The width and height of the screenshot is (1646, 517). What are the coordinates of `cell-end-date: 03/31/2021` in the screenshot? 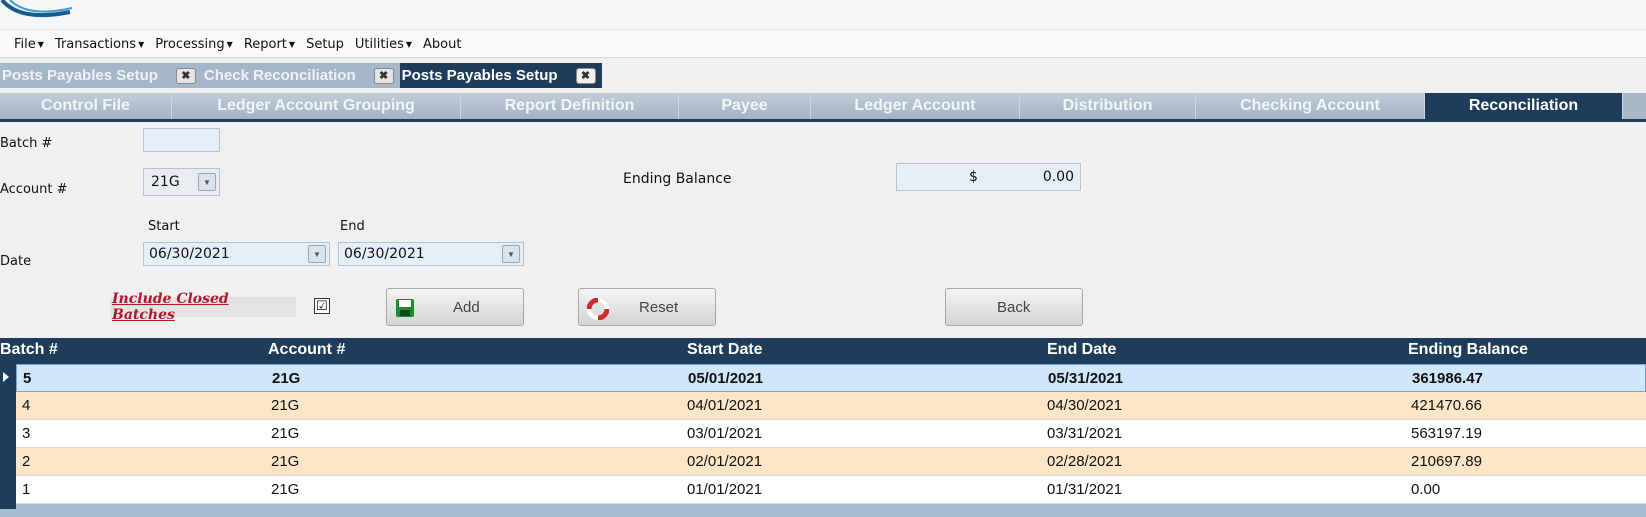 It's located at (1085, 433).